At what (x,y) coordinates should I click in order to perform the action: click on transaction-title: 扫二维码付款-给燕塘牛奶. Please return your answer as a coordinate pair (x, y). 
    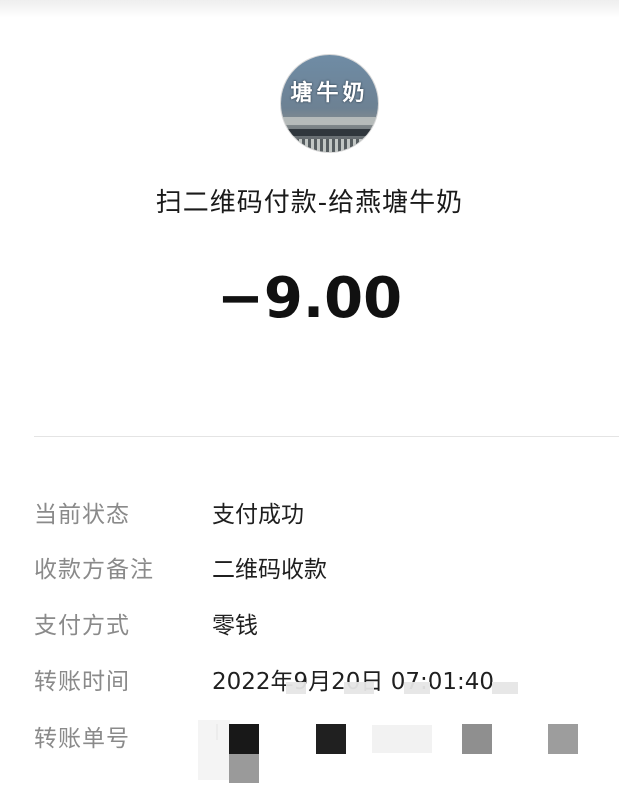
    Looking at the image, I should click on (309, 203).